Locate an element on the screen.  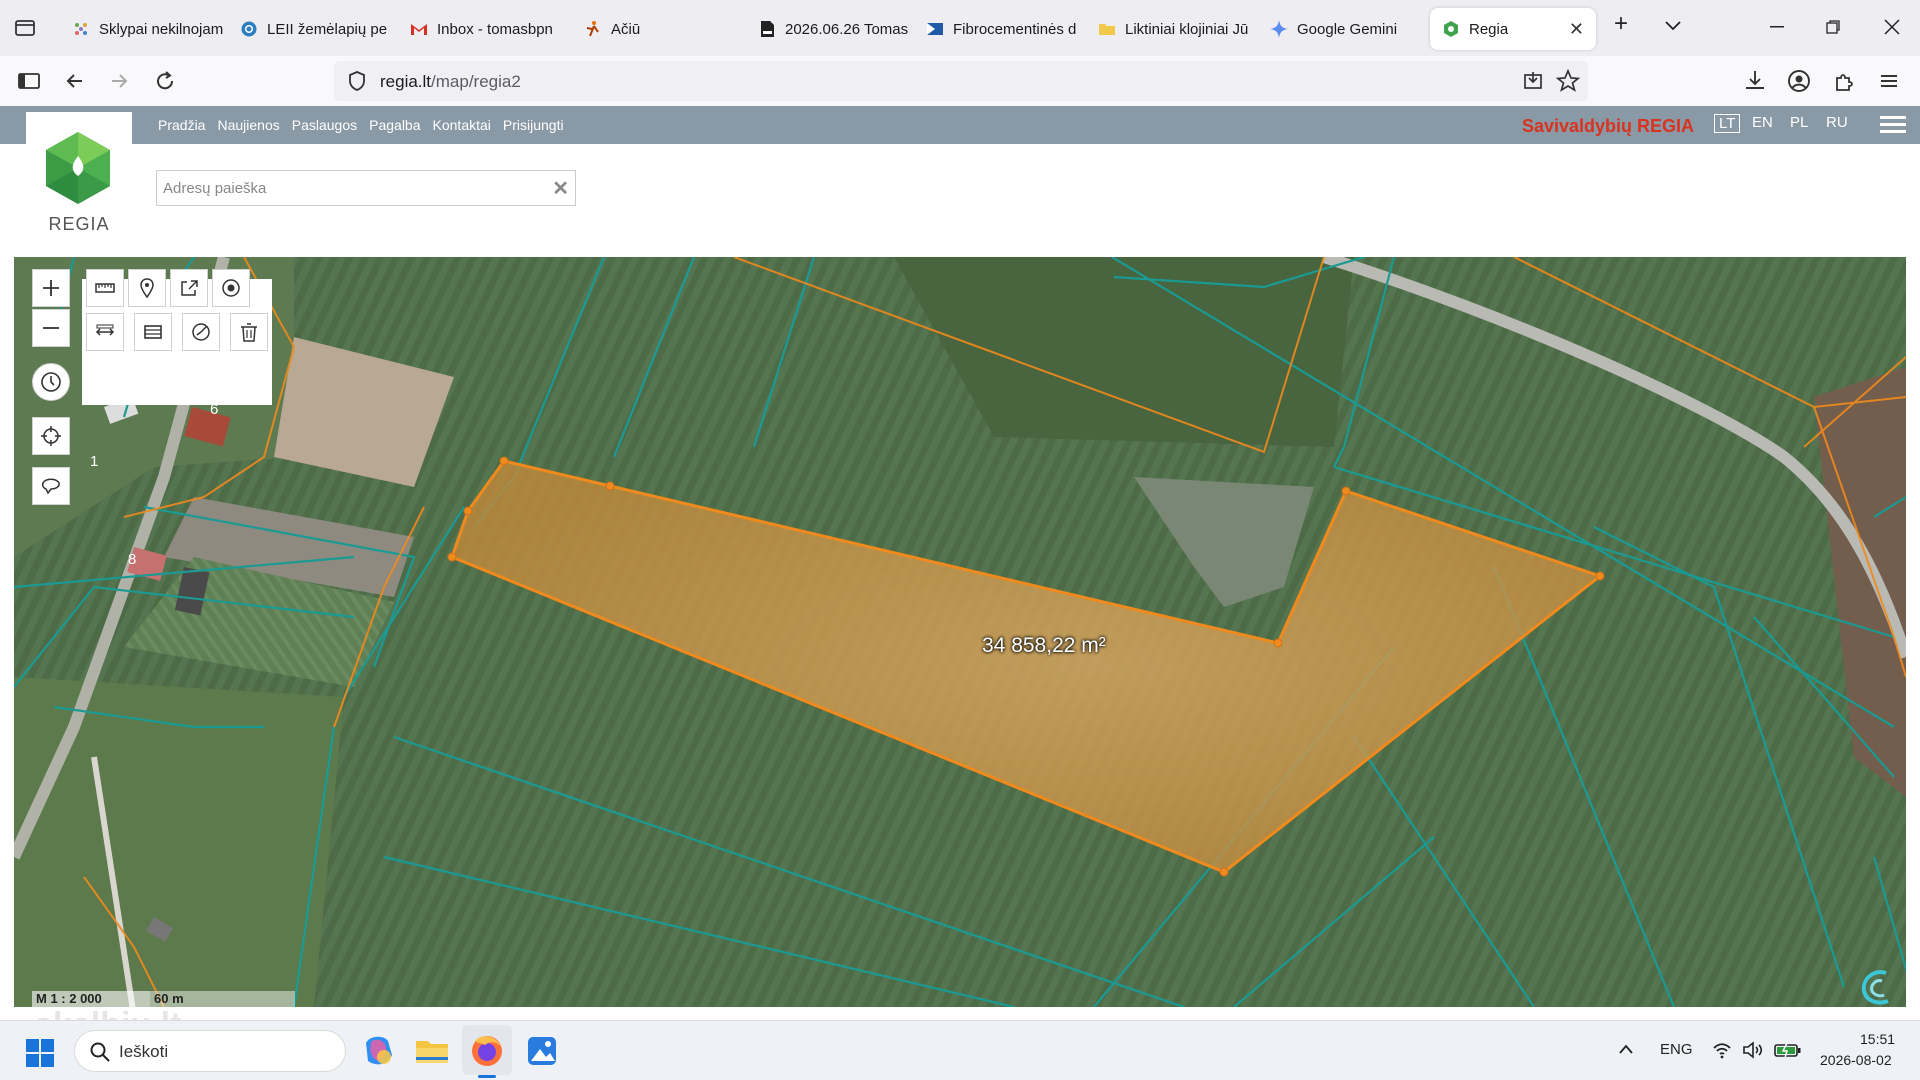
input-language: ENG is located at coordinates (1676, 1049).